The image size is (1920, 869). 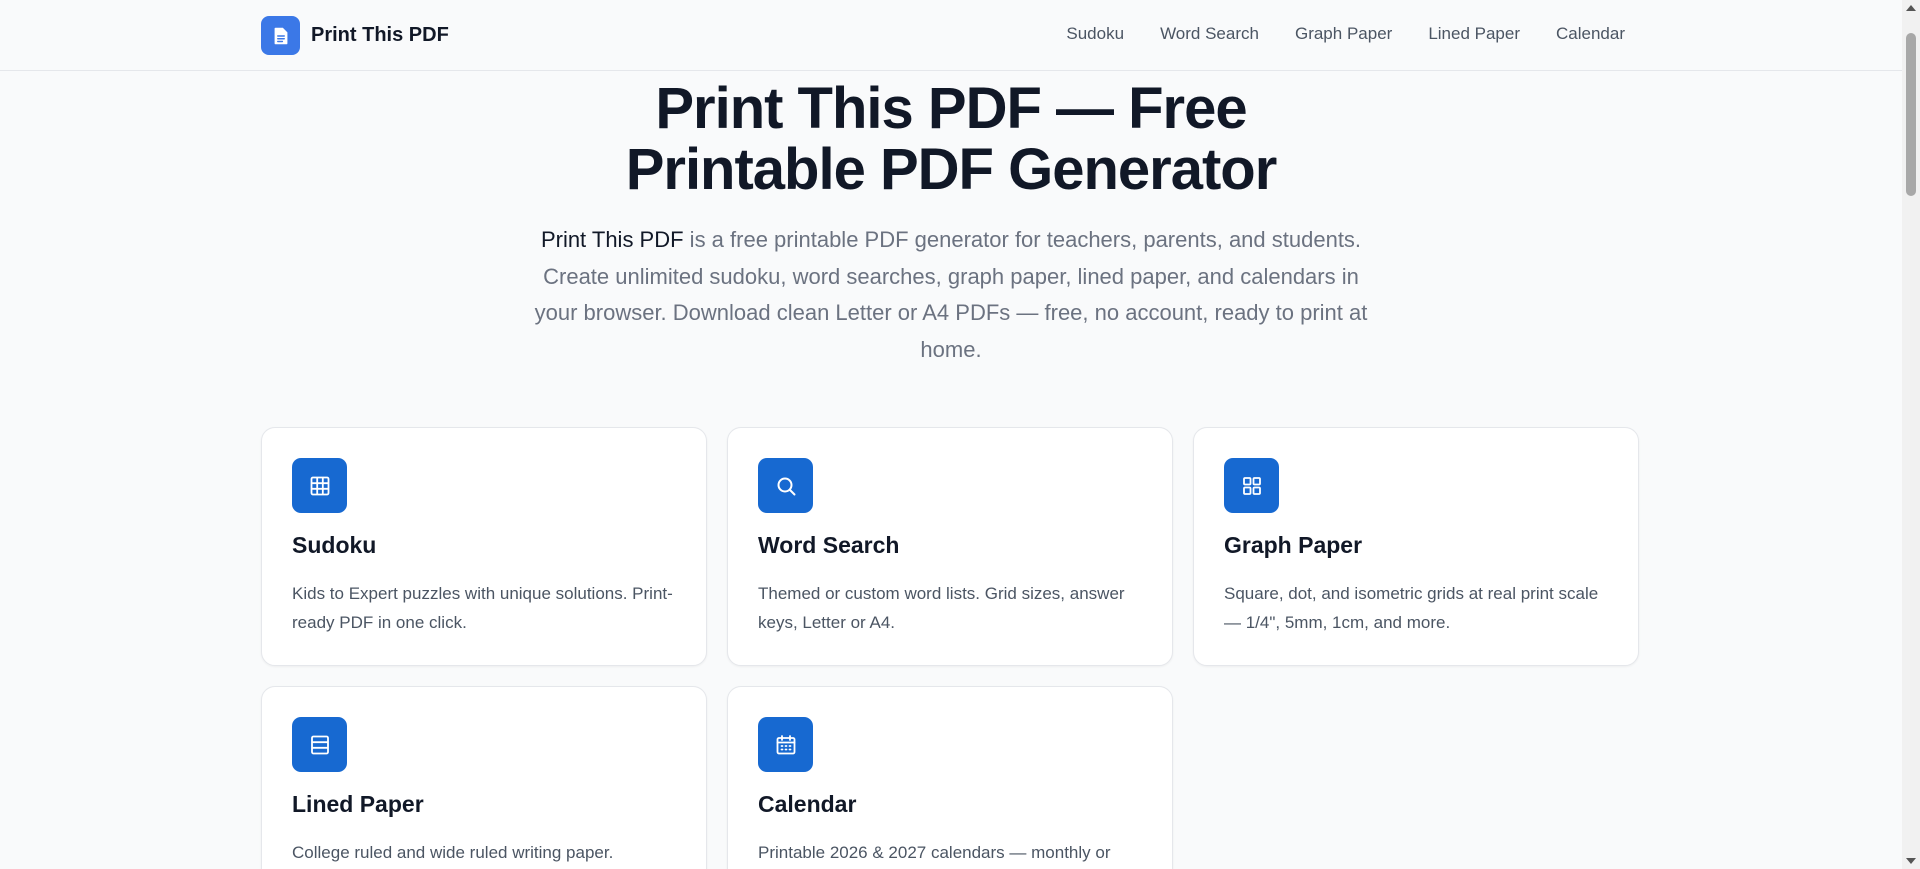 I want to click on page-title-line-1: Print This PDF — Free, so click(x=951, y=108).